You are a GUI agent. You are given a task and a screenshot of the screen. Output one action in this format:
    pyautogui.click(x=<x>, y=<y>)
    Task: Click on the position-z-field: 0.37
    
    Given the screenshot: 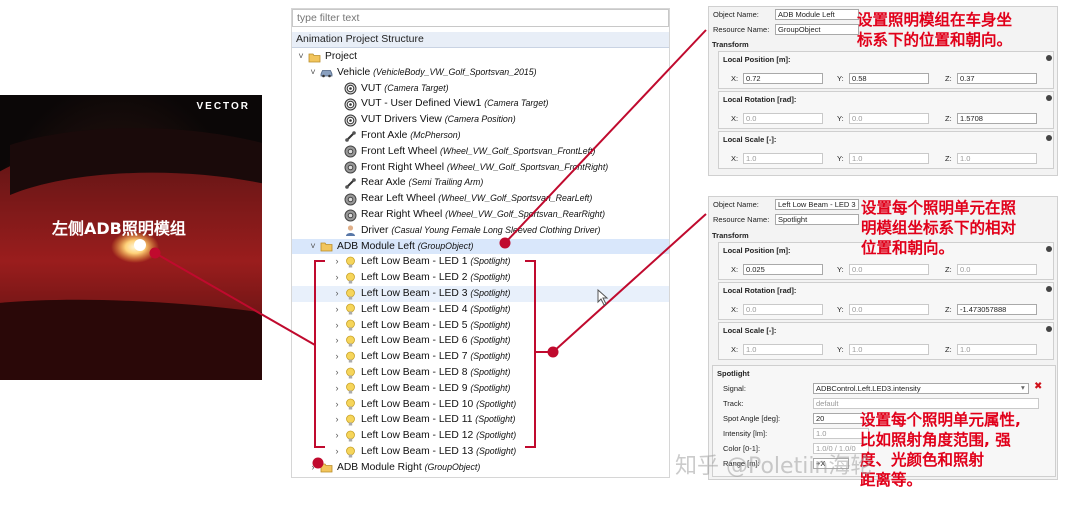 What is the action you would take?
    pyautogui.click(x=997, y=78)
    